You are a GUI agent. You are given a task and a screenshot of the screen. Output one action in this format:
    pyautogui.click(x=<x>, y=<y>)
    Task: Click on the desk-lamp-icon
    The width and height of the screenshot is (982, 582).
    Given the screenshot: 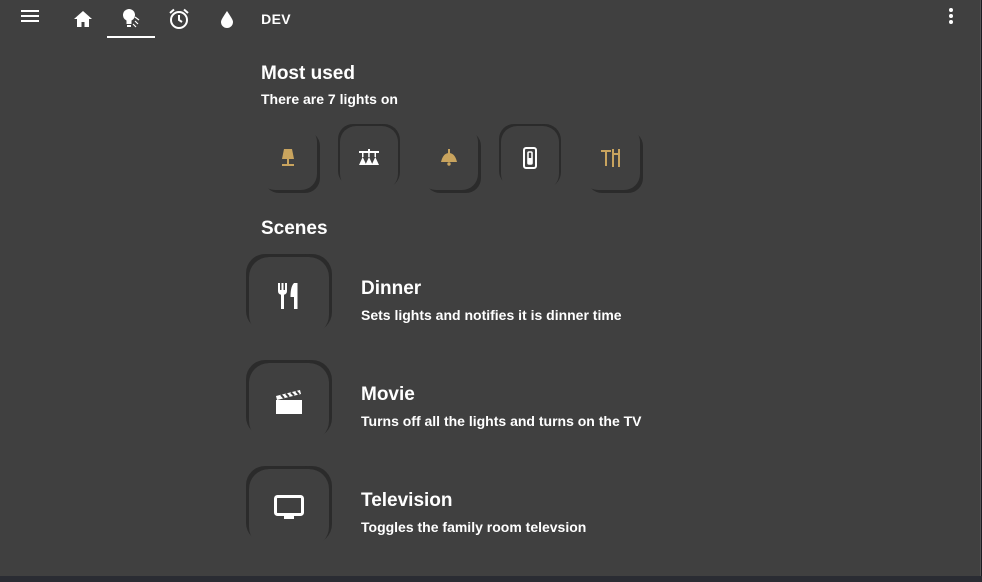 What is the action you would take?
    pyautogui.click(x=610, y=158)
    